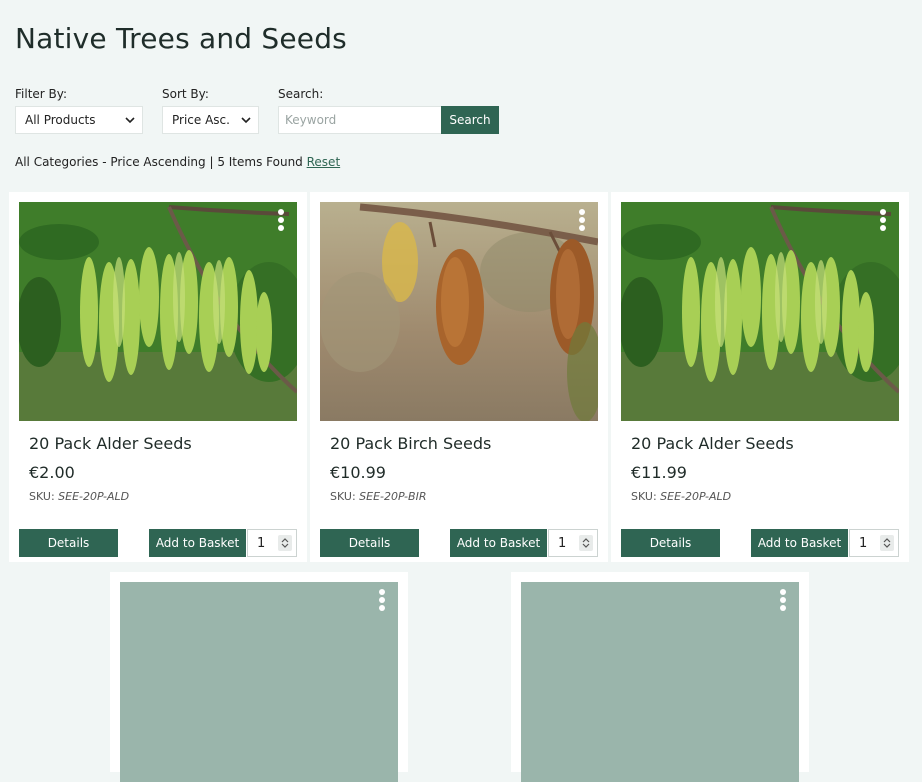 Image resolution: width=922 pixels, height=782 pixels. I want to click on product-image-birch, so click(459, 311).